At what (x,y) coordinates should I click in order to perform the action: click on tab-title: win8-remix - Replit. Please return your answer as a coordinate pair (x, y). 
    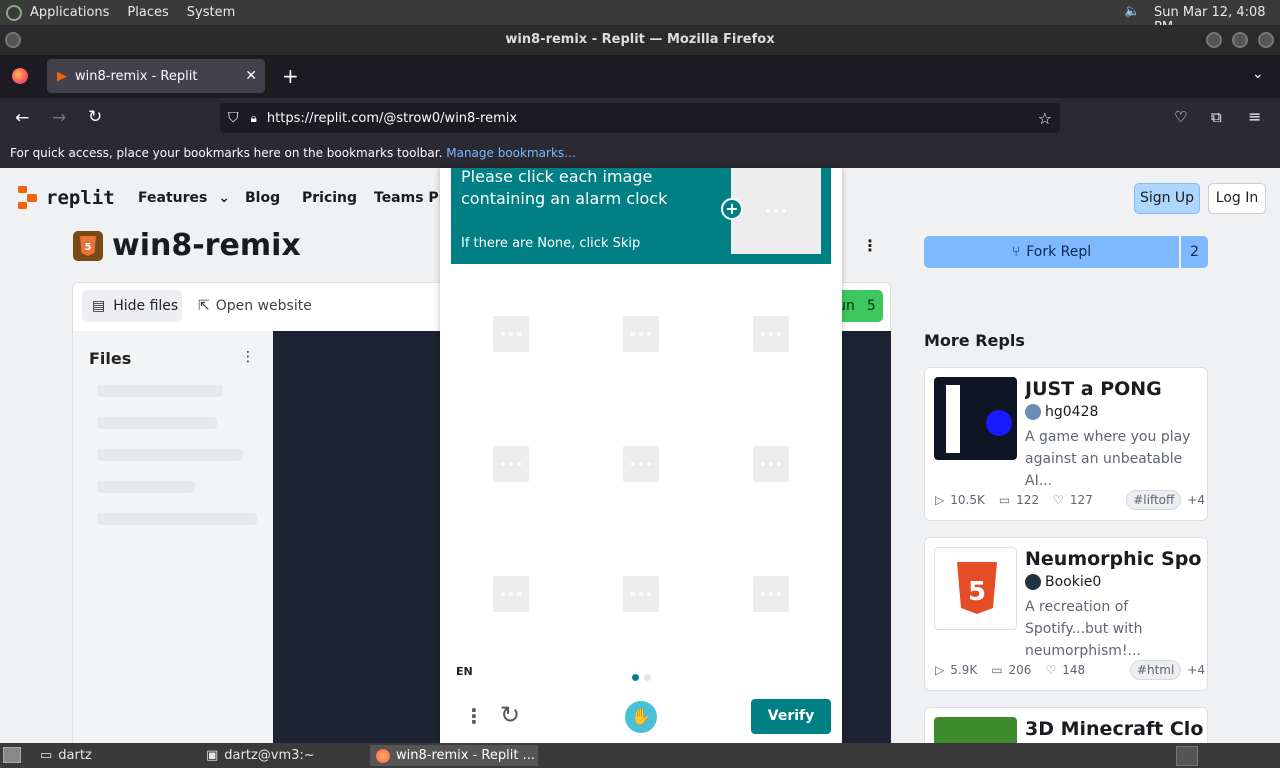
    Looking at the image, I should click on (136, 76).